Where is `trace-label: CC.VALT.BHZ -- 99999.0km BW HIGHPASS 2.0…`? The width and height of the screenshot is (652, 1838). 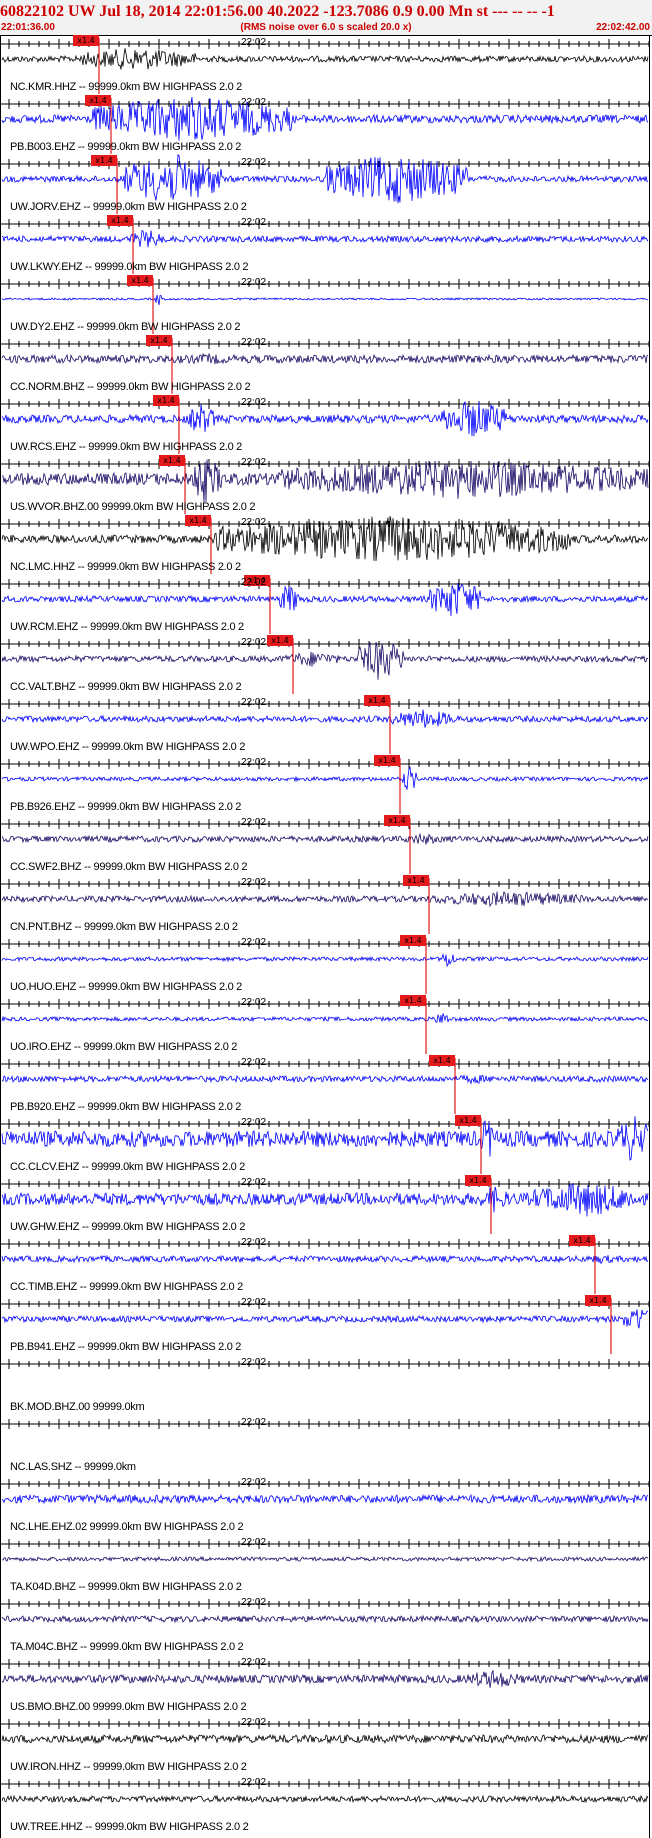
trace-label: CC.VALT.BHZ -- 99999.0km BW HIGHPASS 2.0… is located at coordinates (126, 687).